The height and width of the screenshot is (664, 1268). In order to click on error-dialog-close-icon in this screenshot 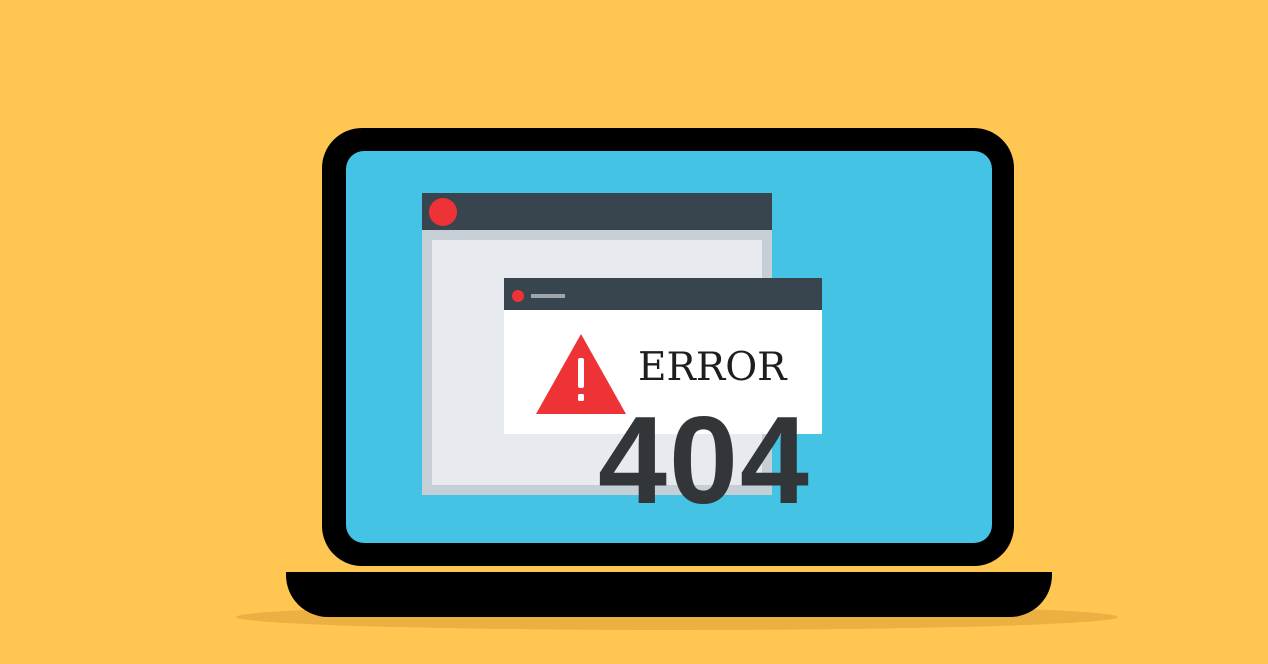, I will do `click(518, 296)`.